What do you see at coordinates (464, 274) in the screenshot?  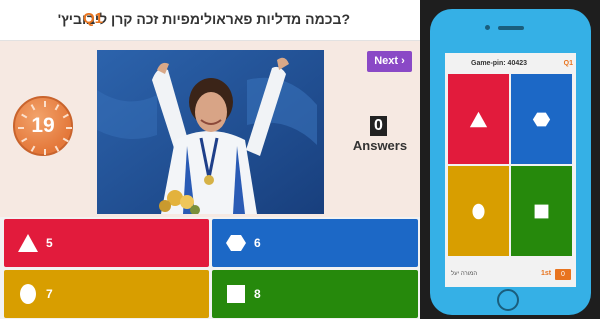 I see `player-name: המורה יעל` at bounding box center [464, 274].